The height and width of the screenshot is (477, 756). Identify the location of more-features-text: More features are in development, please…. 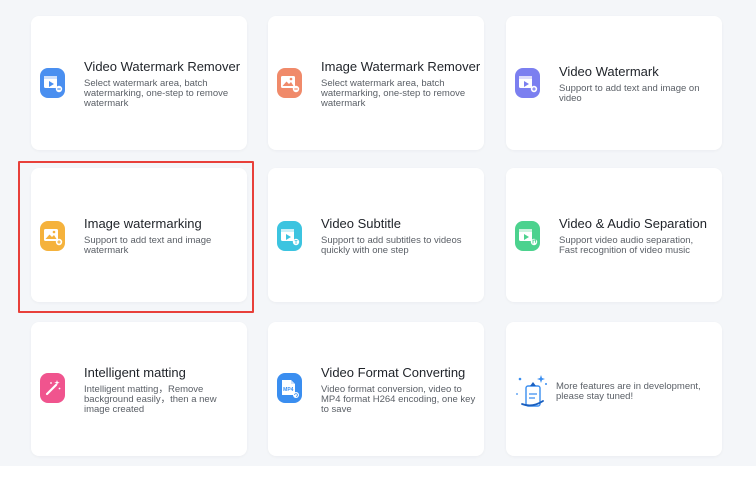
(628, 391).